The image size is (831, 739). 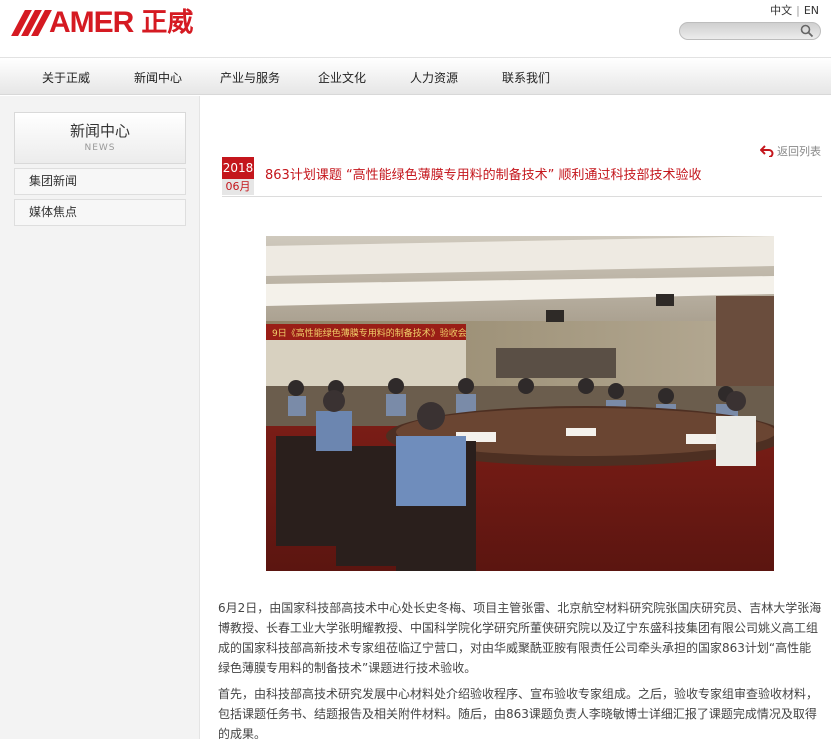 I want to click on language-switcher: 中文 | EN, so click(x=794, y=10).